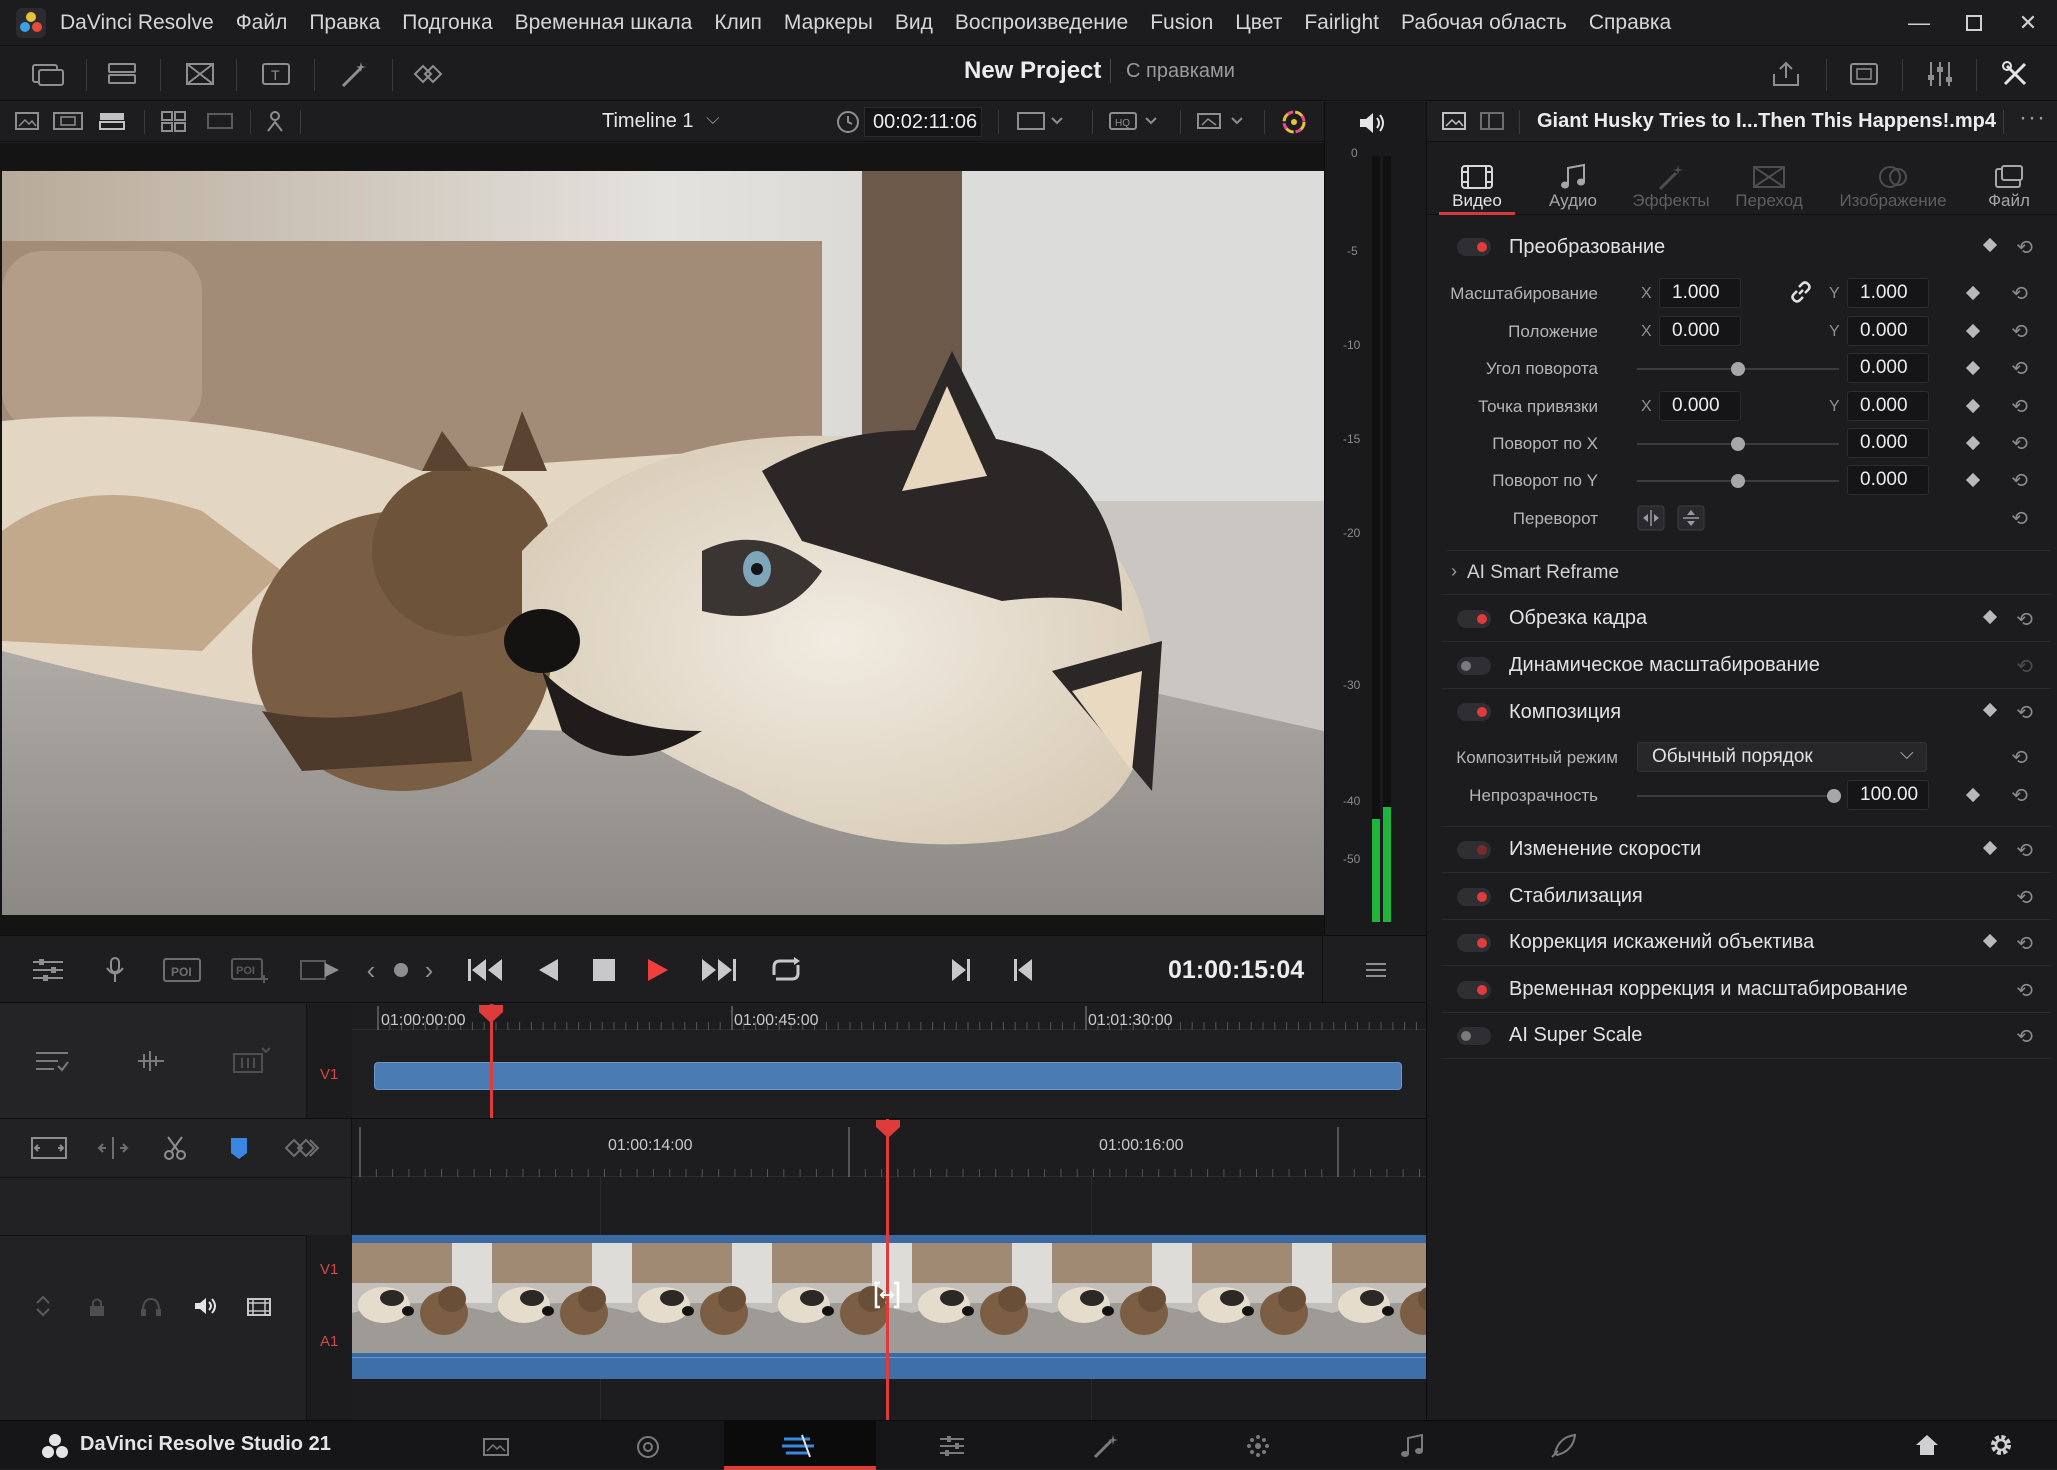 Image resolution: width=2057 pixels, height=1470 pixels. What do you see at coordinates (1041, 23) in the screenshot?
I see `menu-playback: Воспроизведение` at bounding box center [1041, 23].